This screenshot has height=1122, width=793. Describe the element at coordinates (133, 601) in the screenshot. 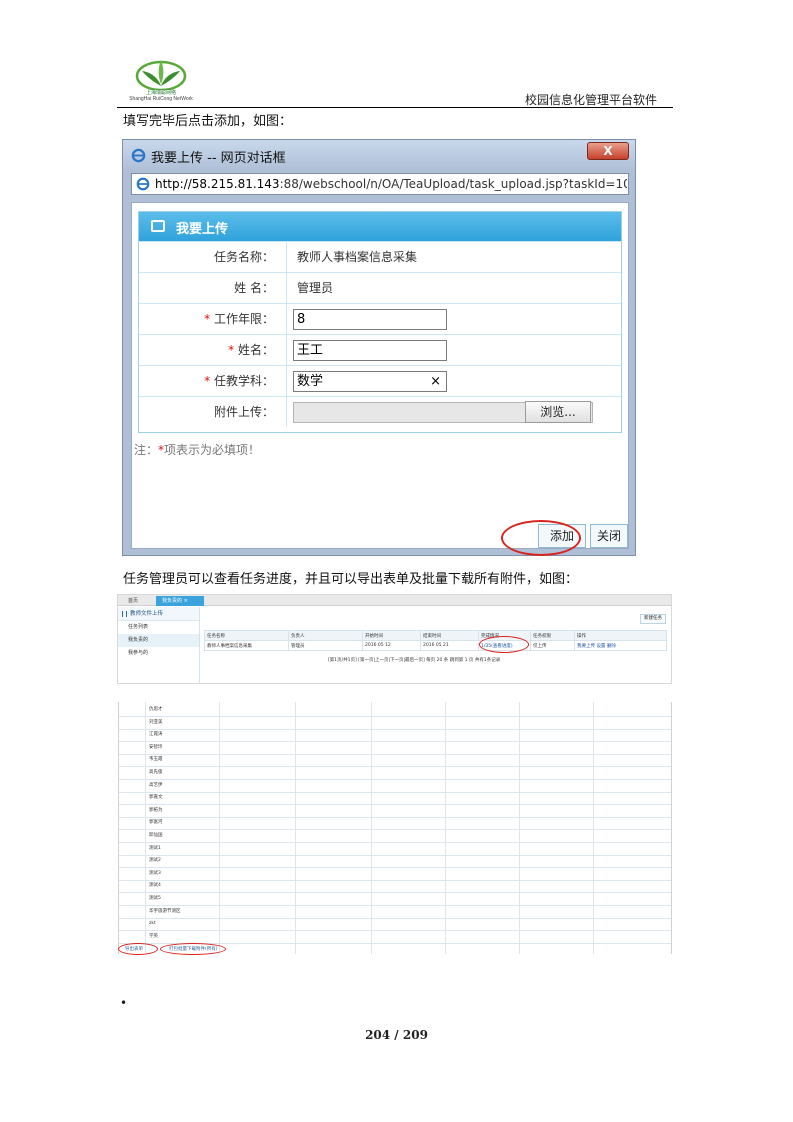

I see `tab-home: 首页` at that location.